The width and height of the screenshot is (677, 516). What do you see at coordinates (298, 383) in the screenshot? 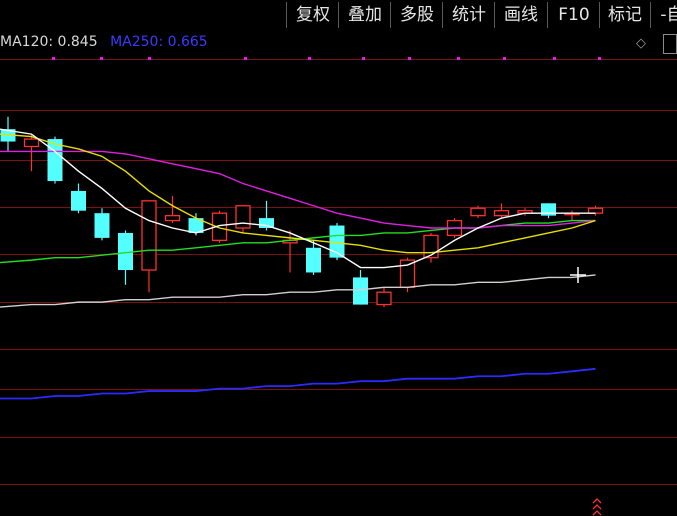
I see `ma250-line` at bounding box center [298, 383].